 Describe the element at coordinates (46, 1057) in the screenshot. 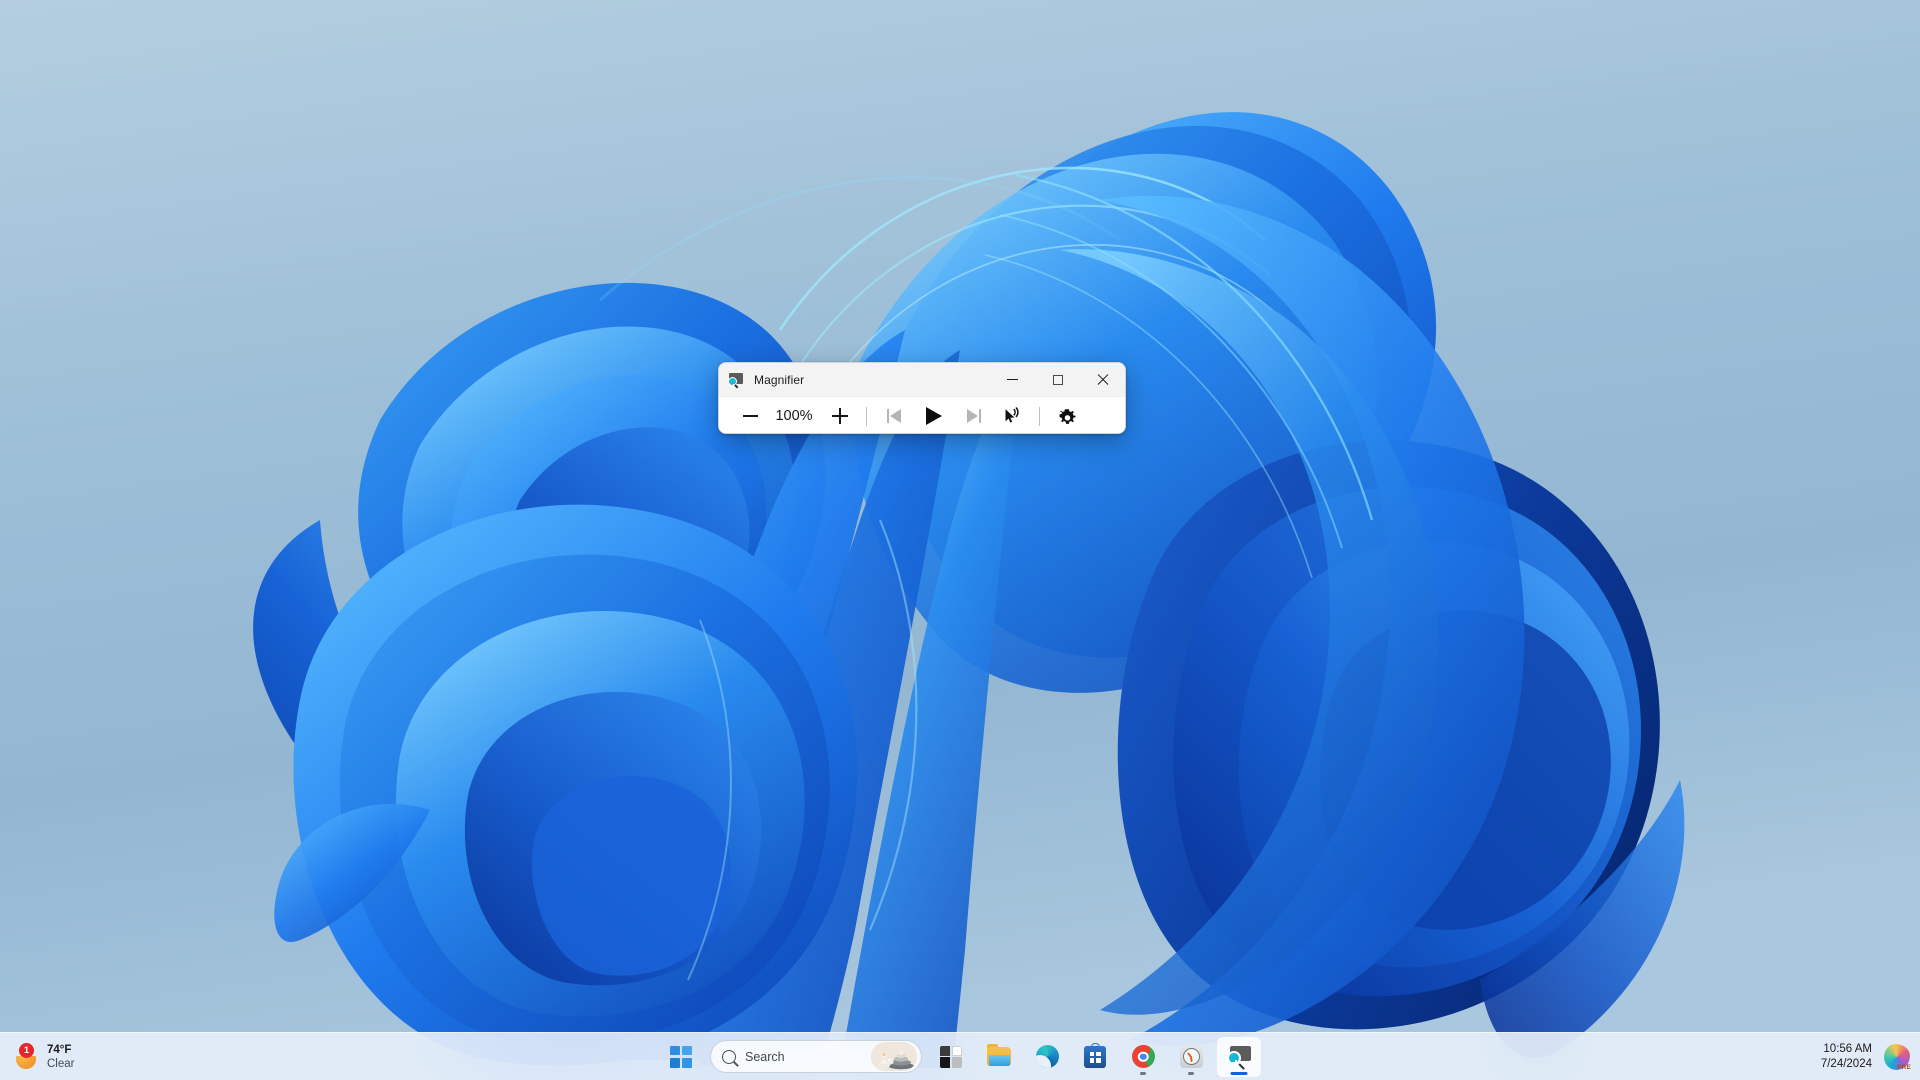

I see `taskbar-weather-widget: 1 74°F Clear` at that location.